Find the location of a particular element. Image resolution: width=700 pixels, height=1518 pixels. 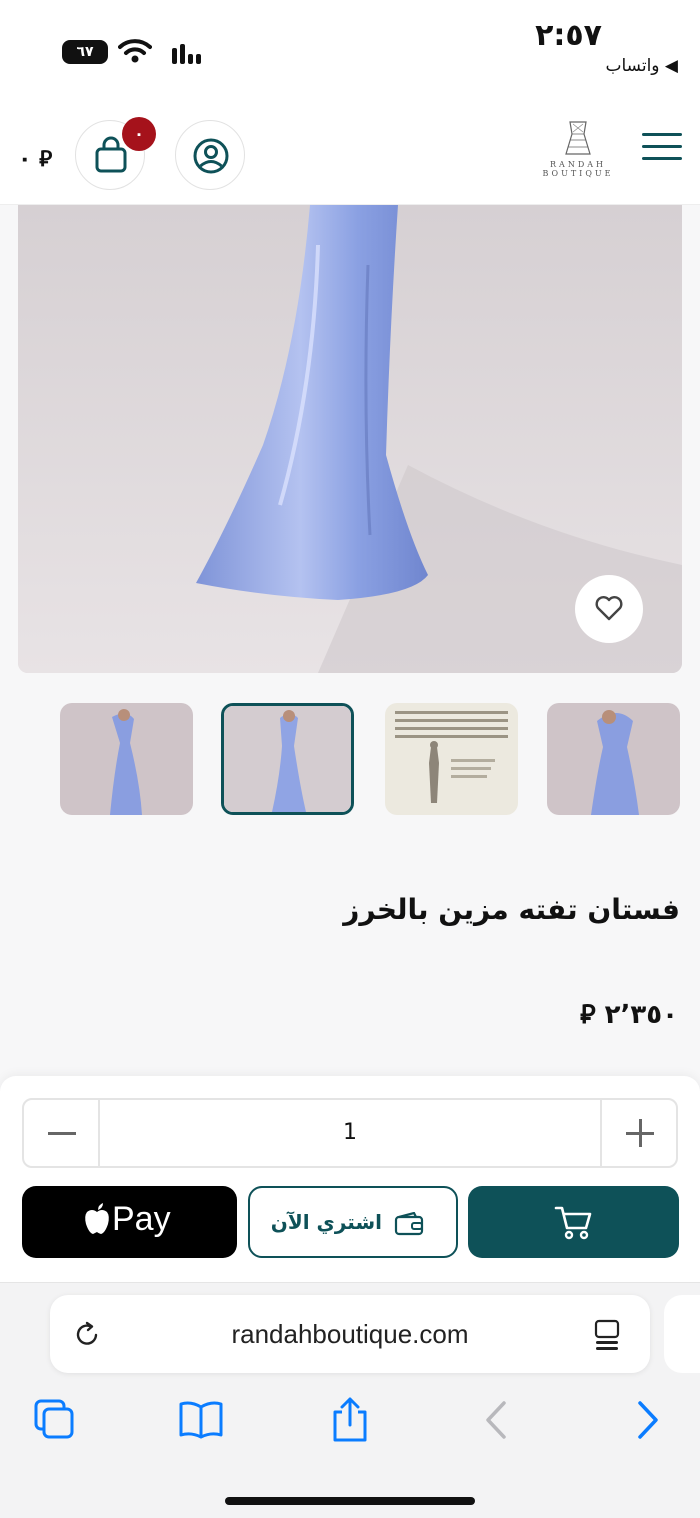

wifi-icon is located at coordinates (135, 51).